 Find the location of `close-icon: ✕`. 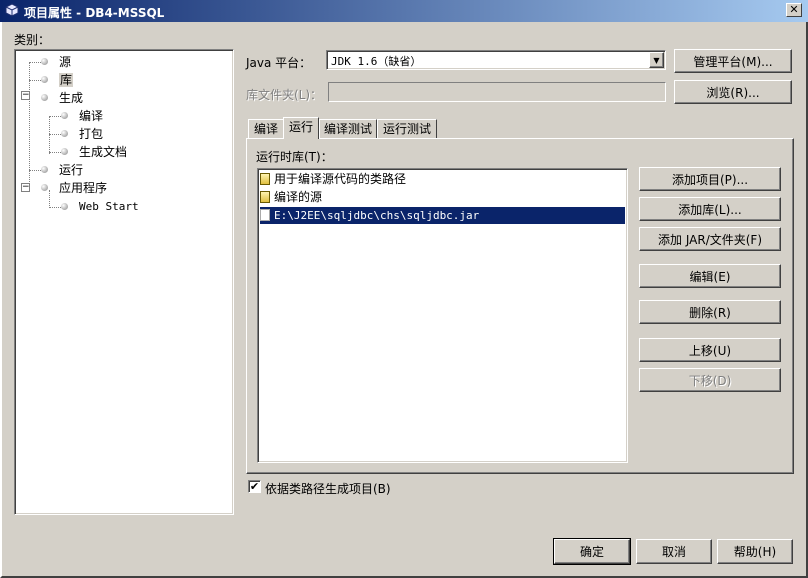

close-icon: ✕ is located at coordinates (794, 9).